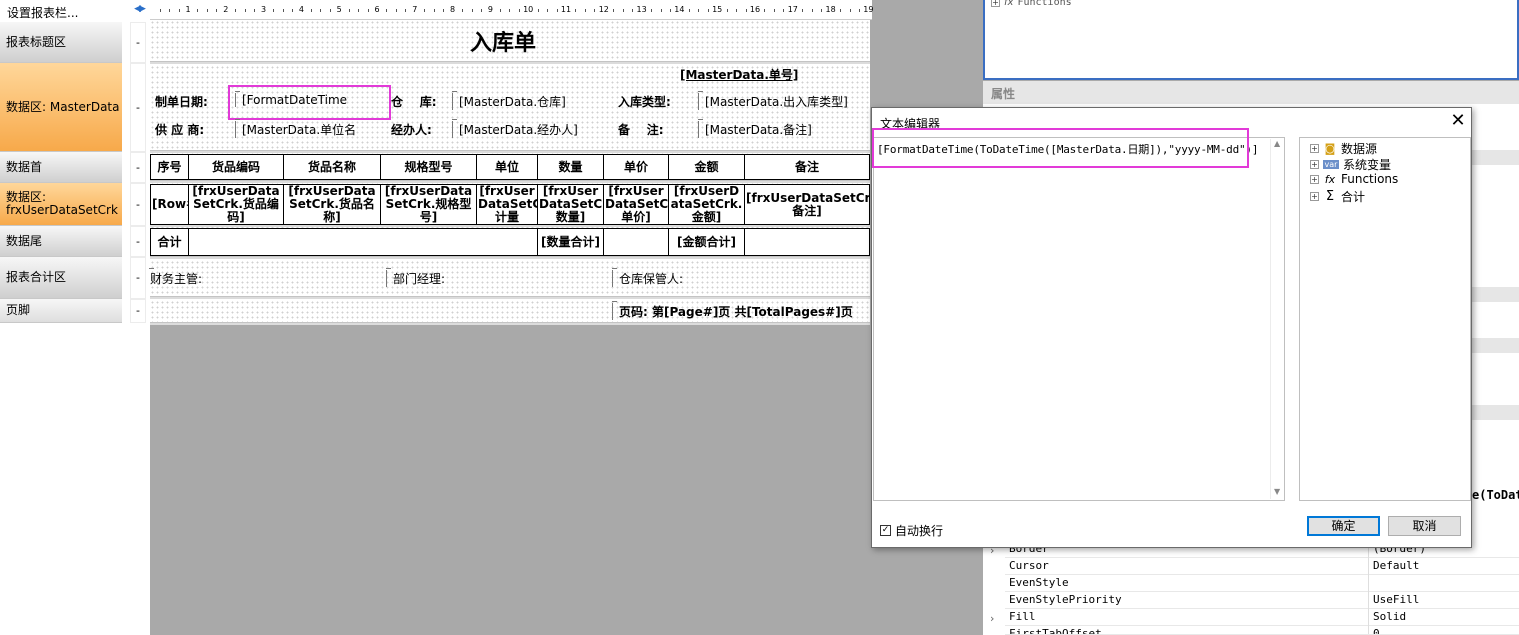 Image resolution: width=1519 pixels, height=635 pixels. Describe the element at coordinates (332, 167) in the screenshot. I see `col-header: 货品名称` at that location.